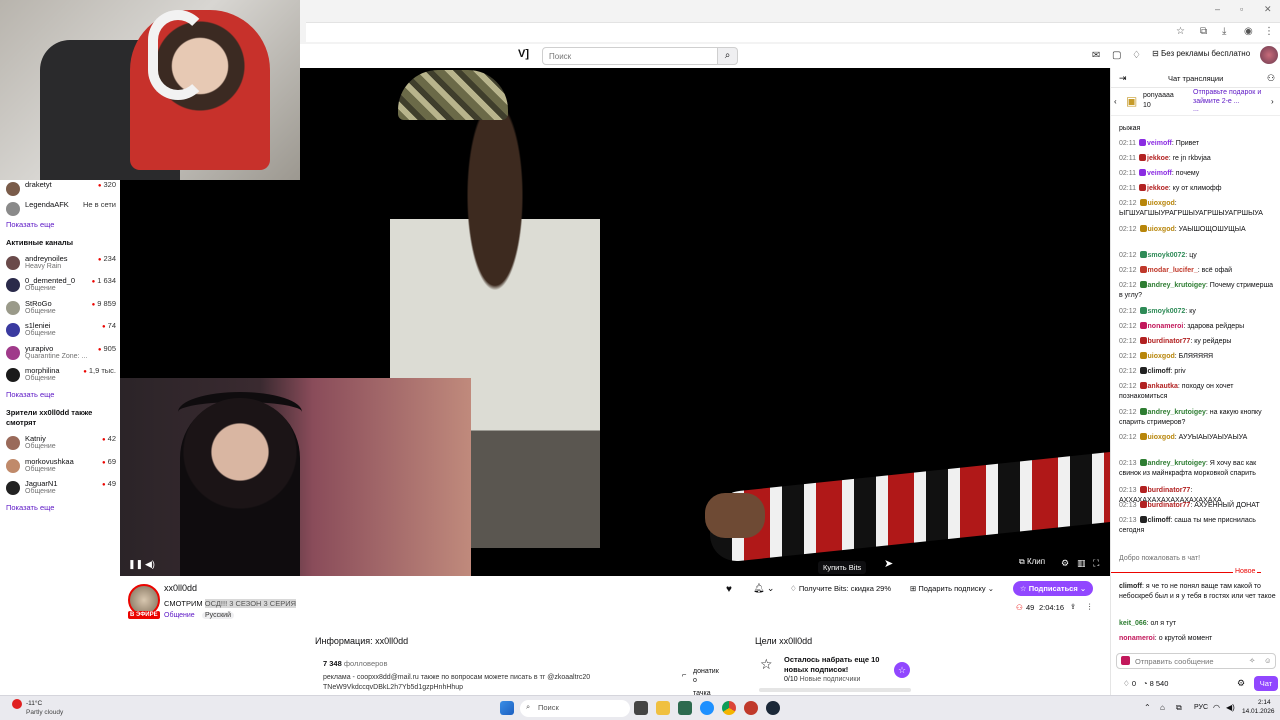 The width and height of the screenshot is (1280, 720). Describe the element at coordinates (1224, 31) in the screenshot. I see `download-icon: ⤓` at that location.